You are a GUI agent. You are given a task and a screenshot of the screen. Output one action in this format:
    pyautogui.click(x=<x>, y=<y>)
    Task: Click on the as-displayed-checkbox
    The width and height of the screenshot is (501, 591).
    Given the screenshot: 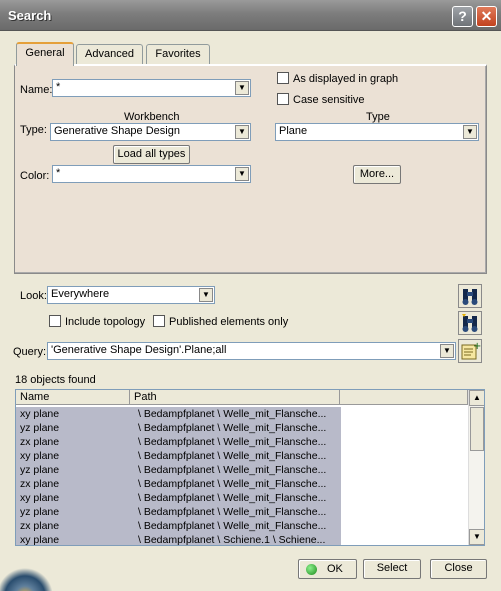 What is the action you would take?
    pyautogui.click(x=283, y=78)
    